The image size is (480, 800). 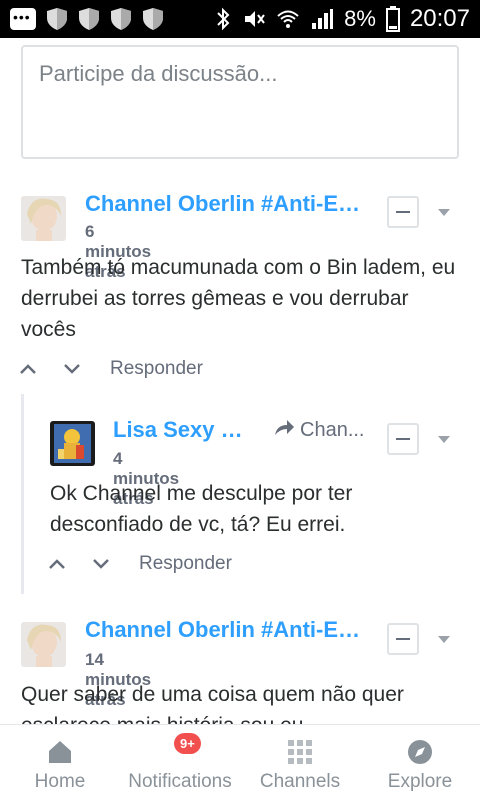 What do you see at coordinates (22, 494) in the screenshot?
I see `thread-line` at bounding box center [22, 494].